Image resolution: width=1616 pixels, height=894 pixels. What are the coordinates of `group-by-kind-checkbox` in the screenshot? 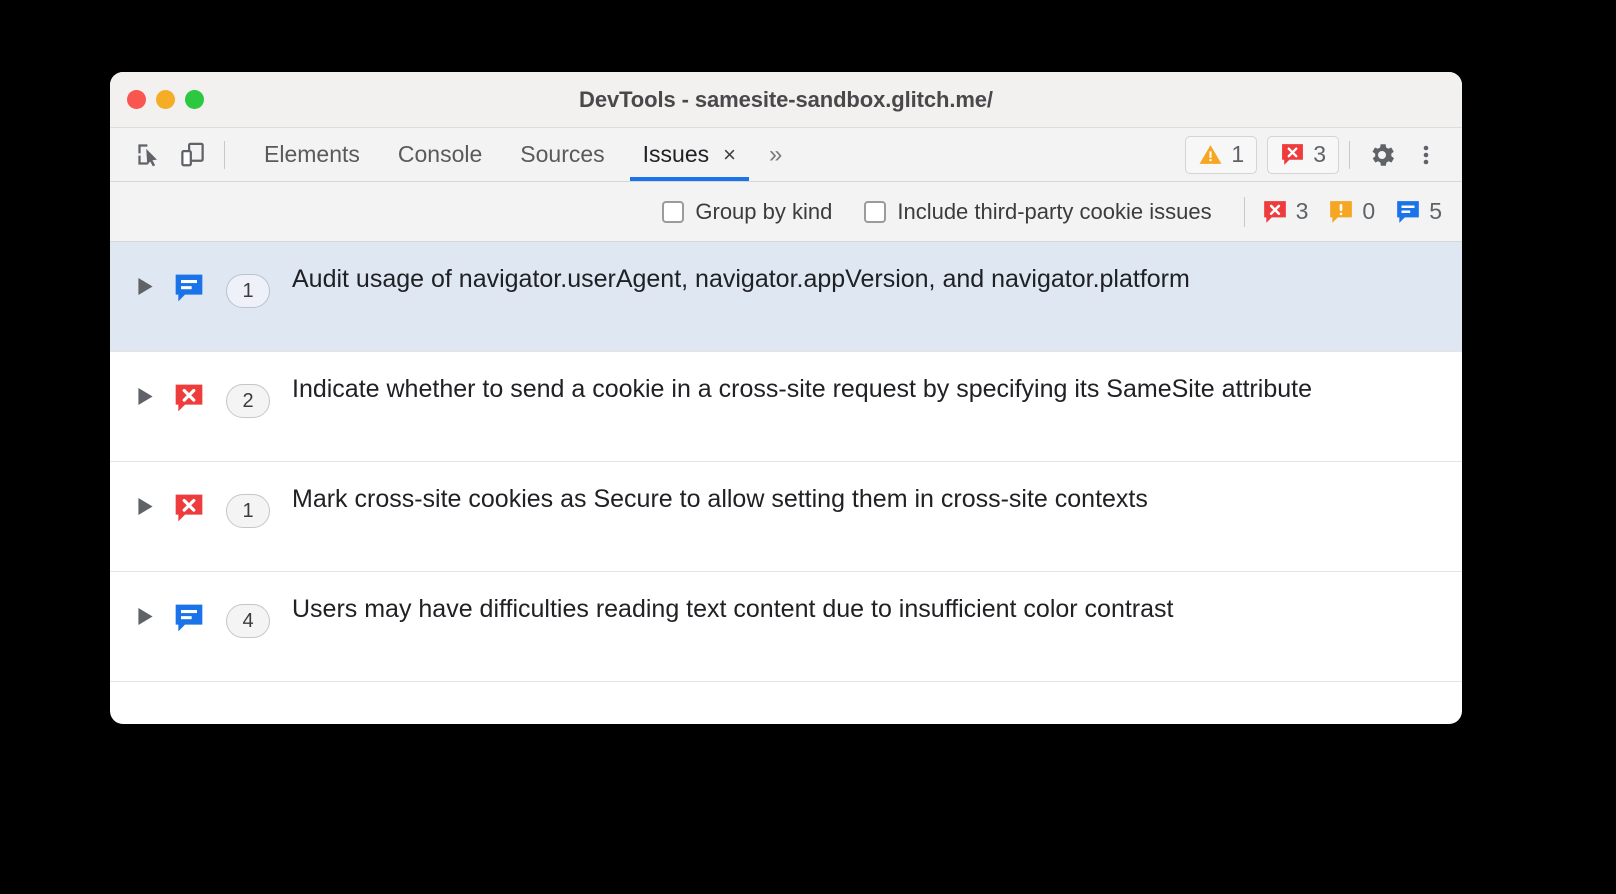 It's located at (673, 211).